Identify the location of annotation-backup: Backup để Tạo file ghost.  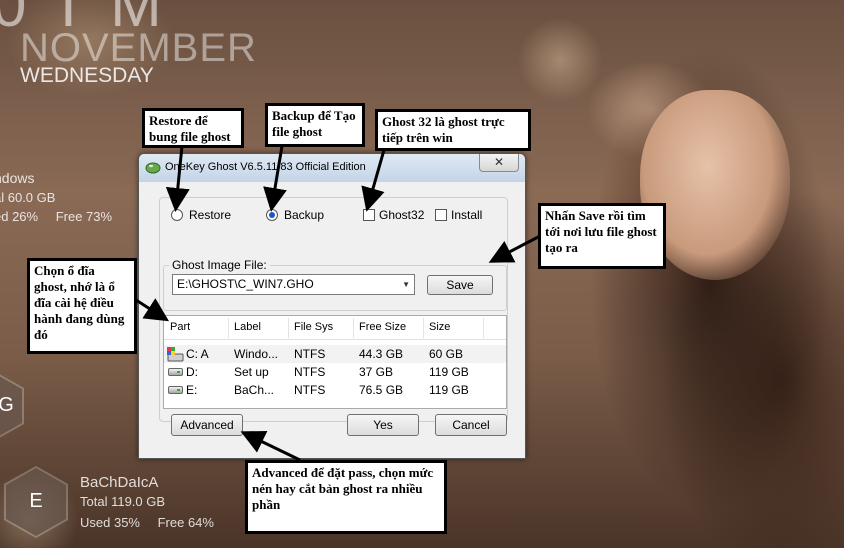
(315, 125).